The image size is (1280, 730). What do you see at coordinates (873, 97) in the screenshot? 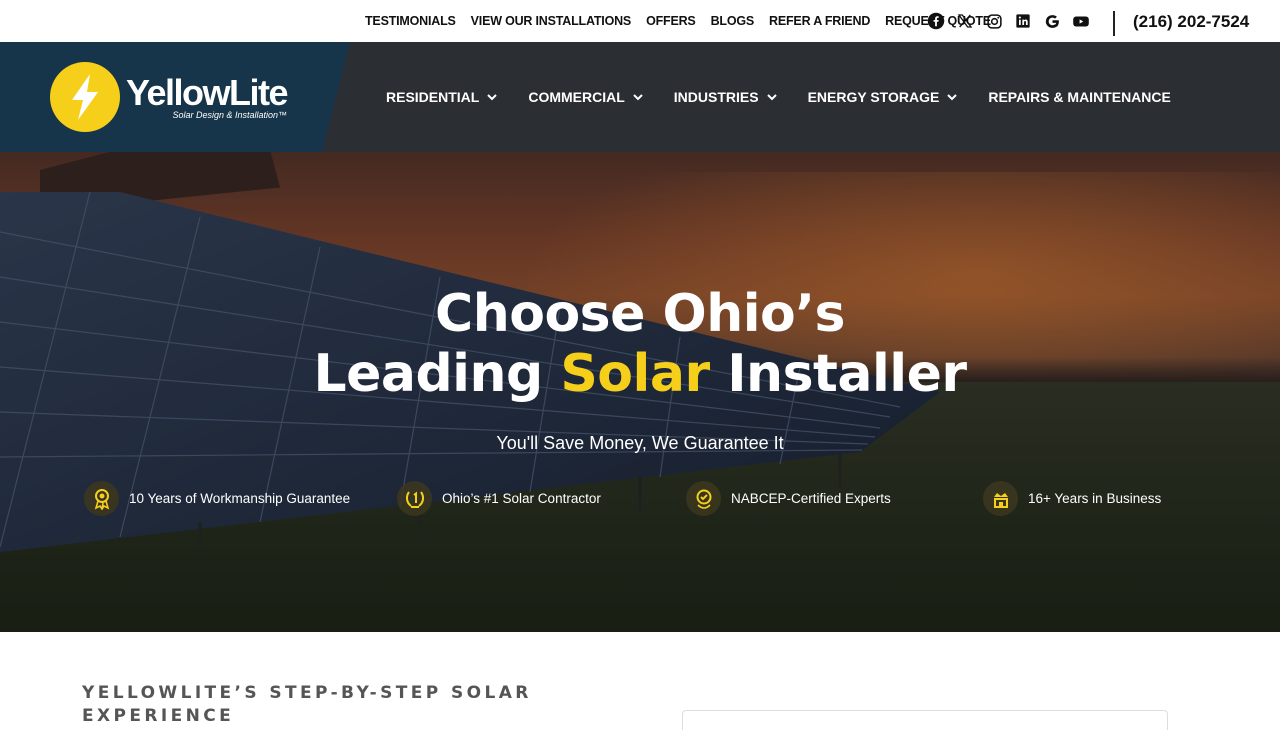
I see `nav-item-label: ENERGY STORAGE` at bounding box center [873, 97].